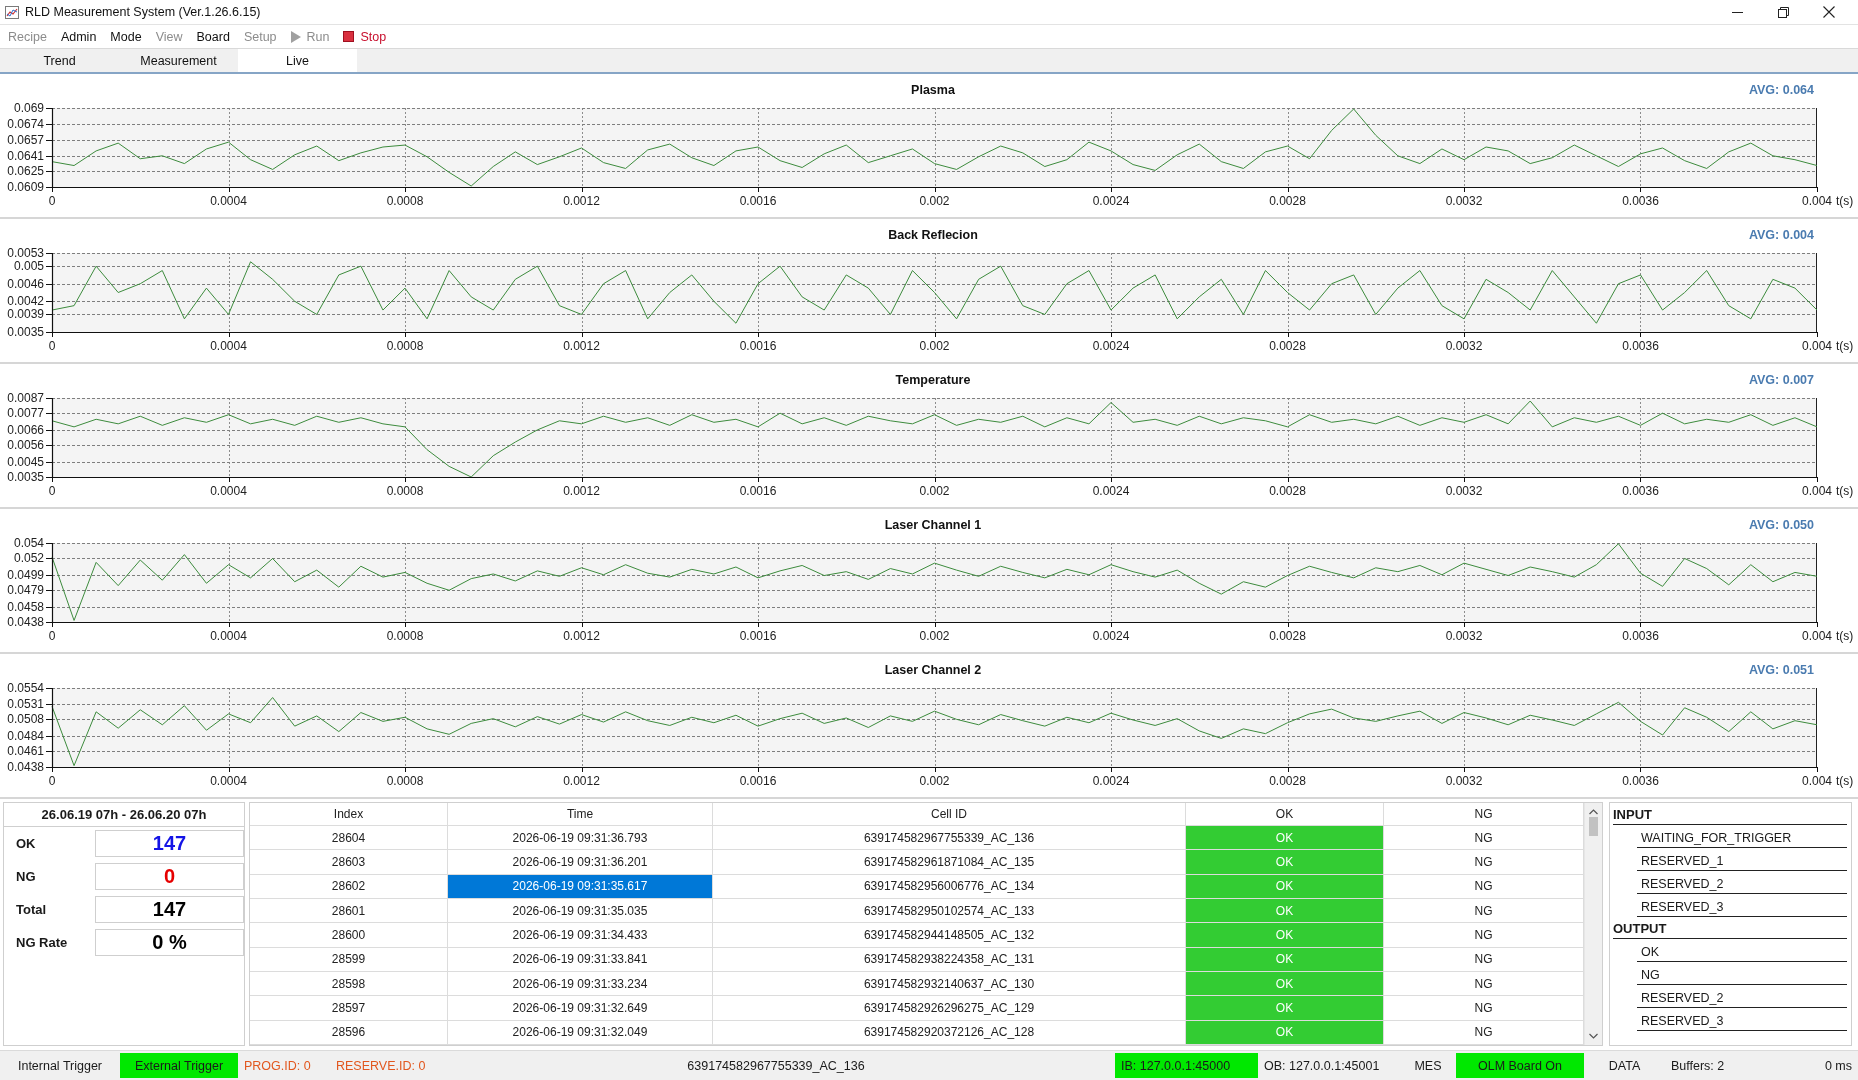 This screenshot has height=1080, width=1858. What do you see at coordinates (776, 1066) in the screenshot?
I see `status-text: 639174582967755339_AC_136` at bounding box center [776, 1066].